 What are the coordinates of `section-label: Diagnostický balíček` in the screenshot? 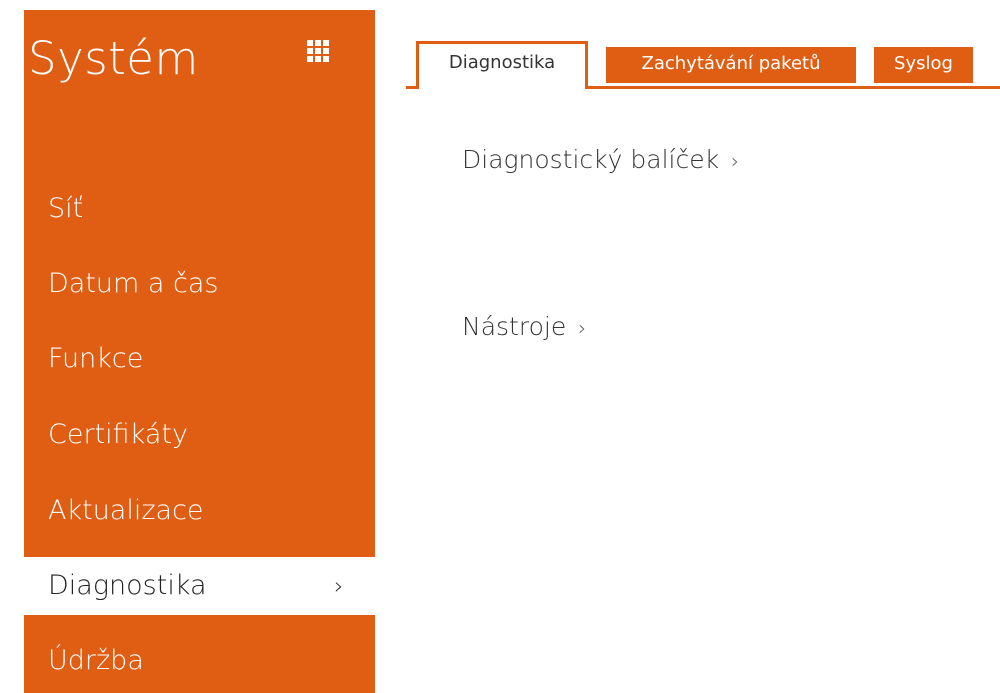 It's located at (591, 159).